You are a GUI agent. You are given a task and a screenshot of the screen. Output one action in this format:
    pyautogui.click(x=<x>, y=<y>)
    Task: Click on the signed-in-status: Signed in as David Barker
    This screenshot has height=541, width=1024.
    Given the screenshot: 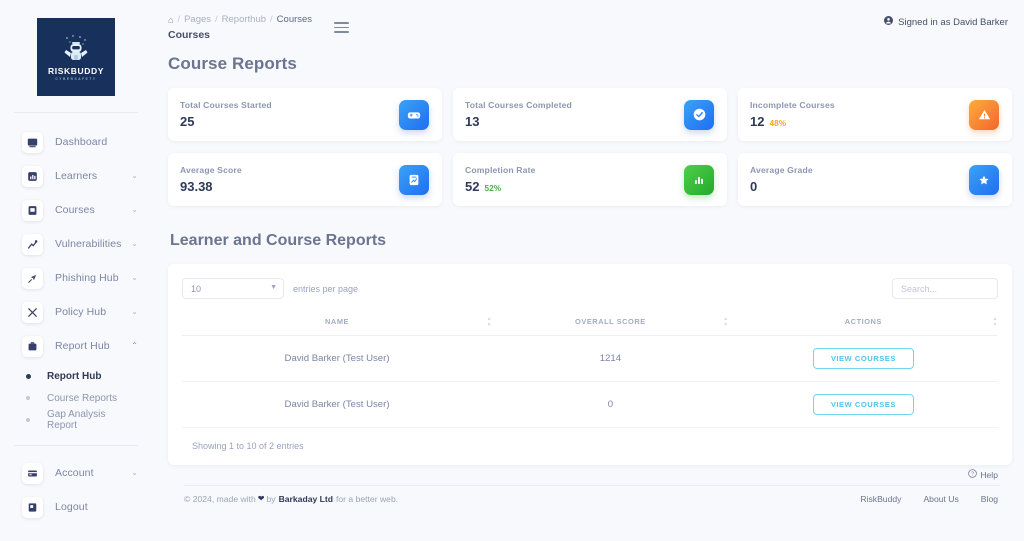 What is the action you would take?
    pyautogui.click(x=946, y=22)
    